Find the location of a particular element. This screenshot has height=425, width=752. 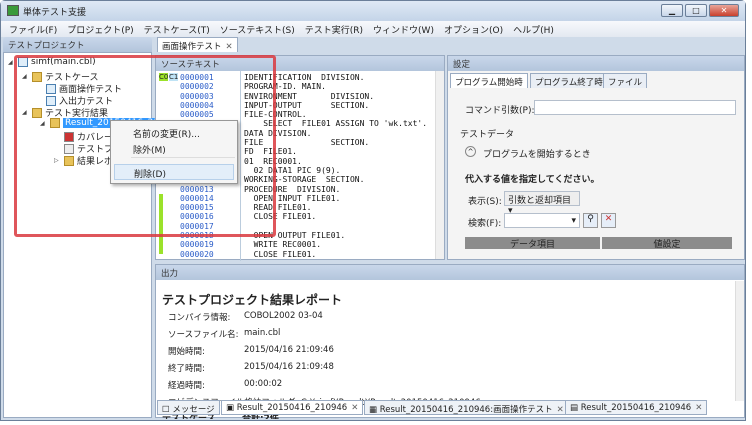

tab-program-end: プログラム終了時 is located at coordinates (569, 80).